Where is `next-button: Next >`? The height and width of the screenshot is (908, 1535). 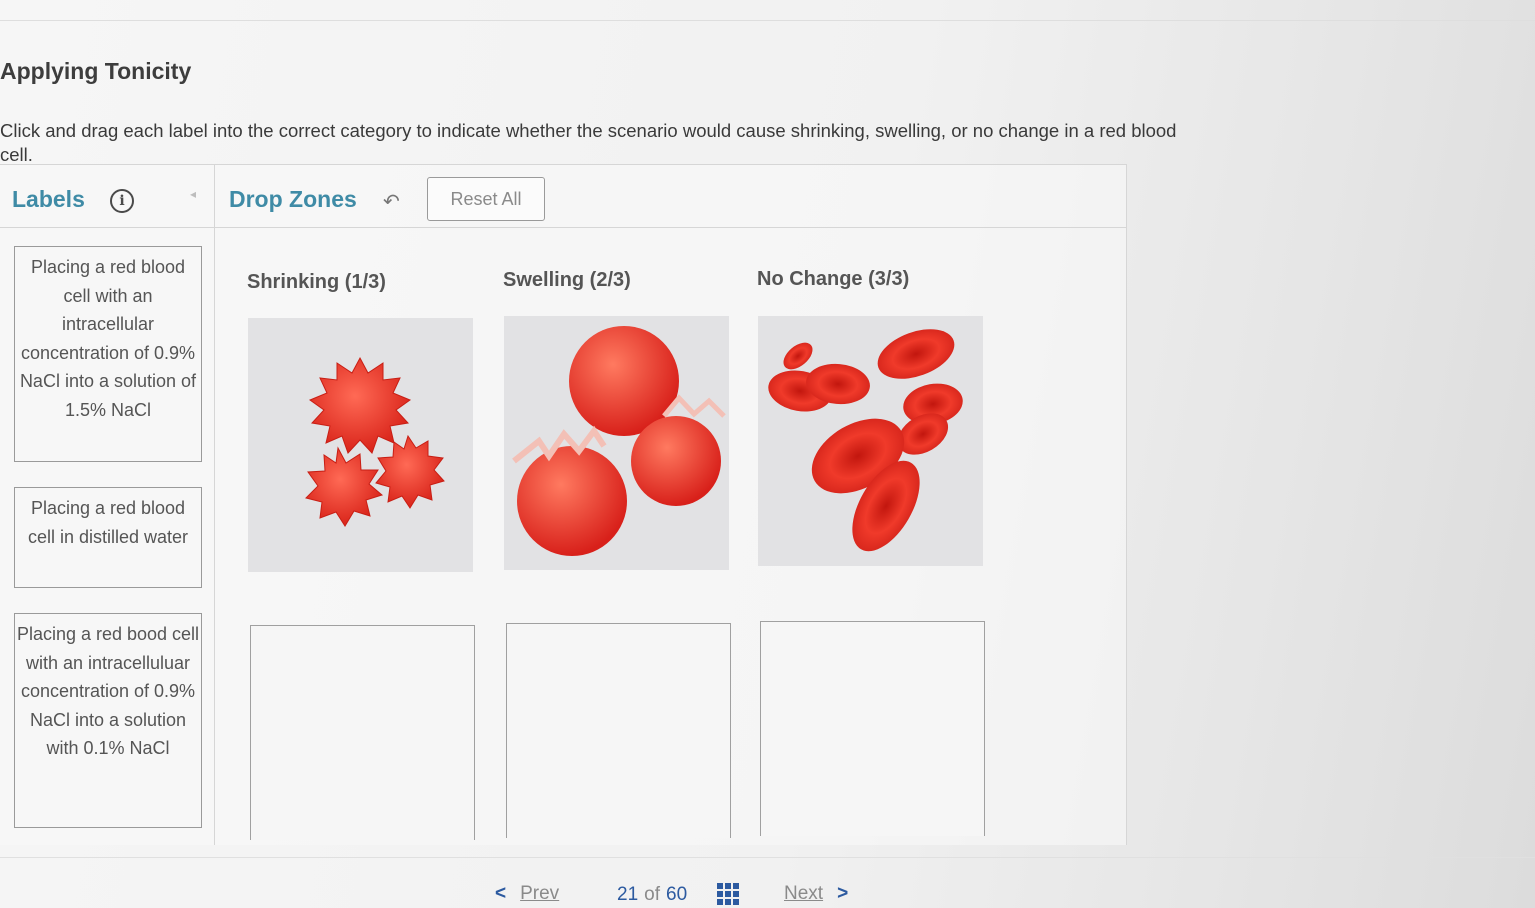 next-button: Next > is located at coordinates (816, 894).